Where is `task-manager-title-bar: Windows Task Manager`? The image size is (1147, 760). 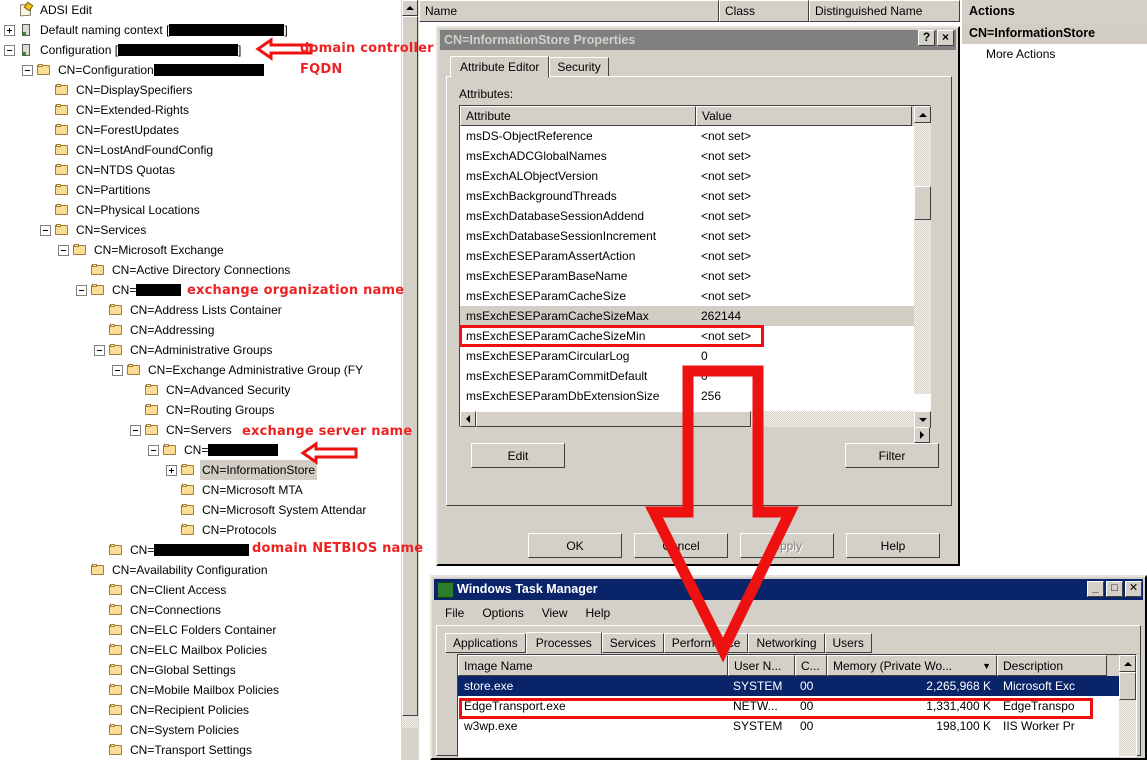
task-manager-title-bar: Windows Task Manager is located at coordinates (788, 589).